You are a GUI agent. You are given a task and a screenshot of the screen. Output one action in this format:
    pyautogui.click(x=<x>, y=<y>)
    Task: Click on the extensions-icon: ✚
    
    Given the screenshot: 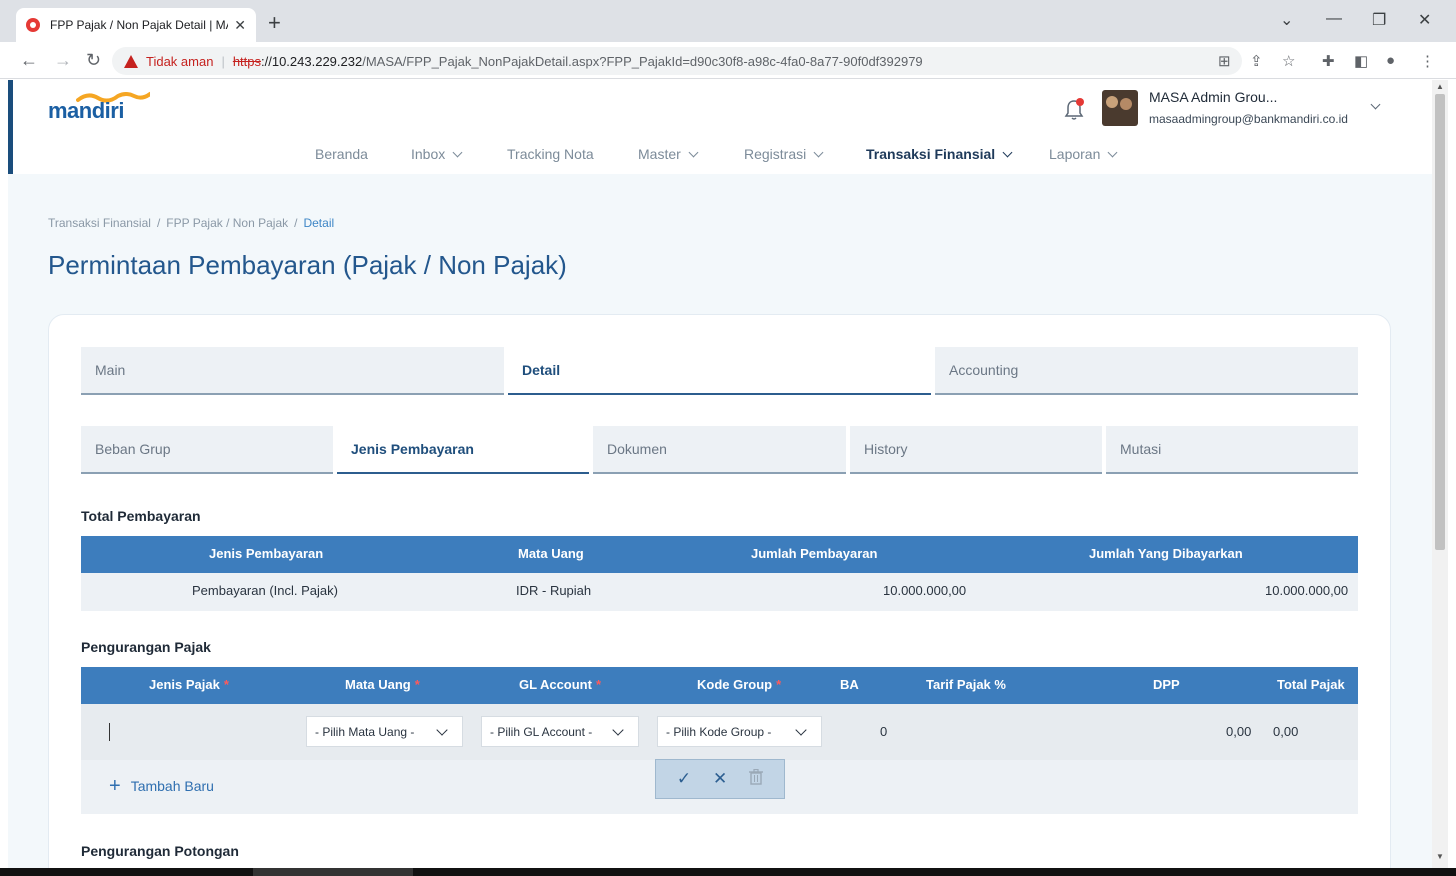 What is the action you would take?
    pyautogui.click(x=1328, y=61)
    